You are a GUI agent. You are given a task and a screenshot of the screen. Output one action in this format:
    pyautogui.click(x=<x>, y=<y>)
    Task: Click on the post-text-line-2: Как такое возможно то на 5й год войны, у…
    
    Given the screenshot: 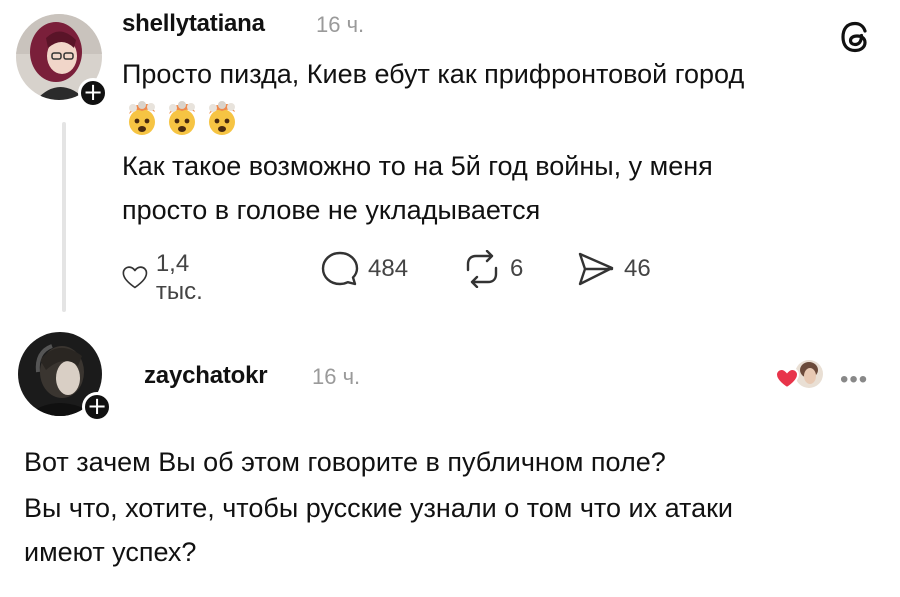 What is the action you would take?
    pyautogui.click(x=417, y=166)
    